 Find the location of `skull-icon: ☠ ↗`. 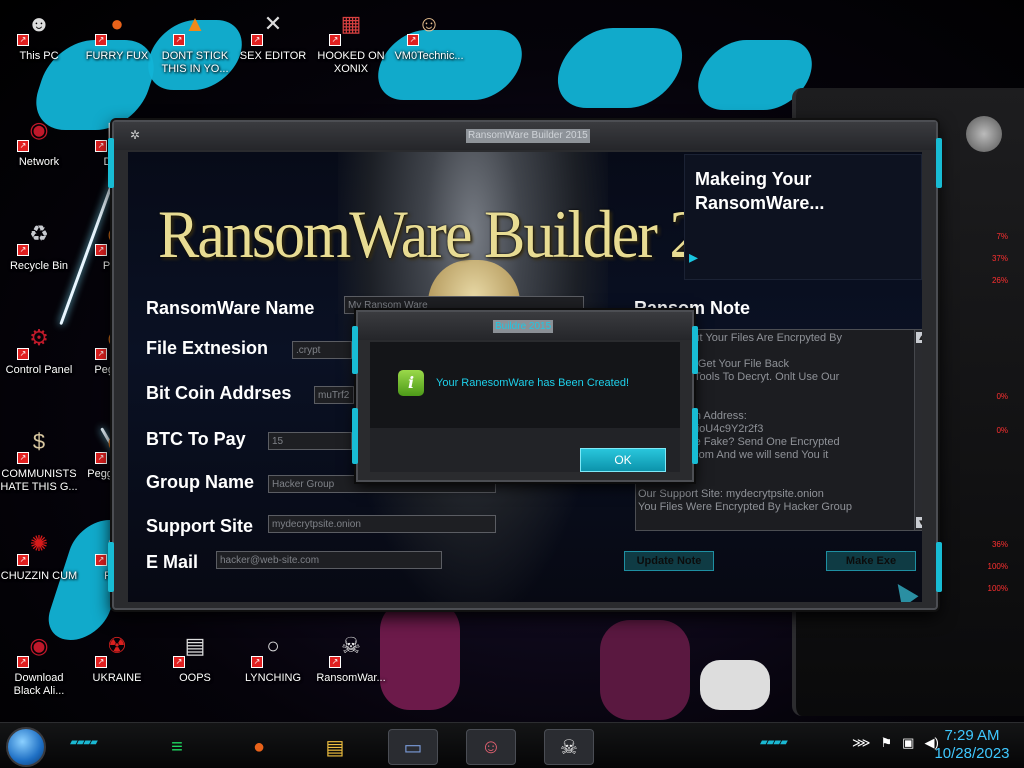

skull-icon: ☠ ↗ is located at coordinates (351, 646).